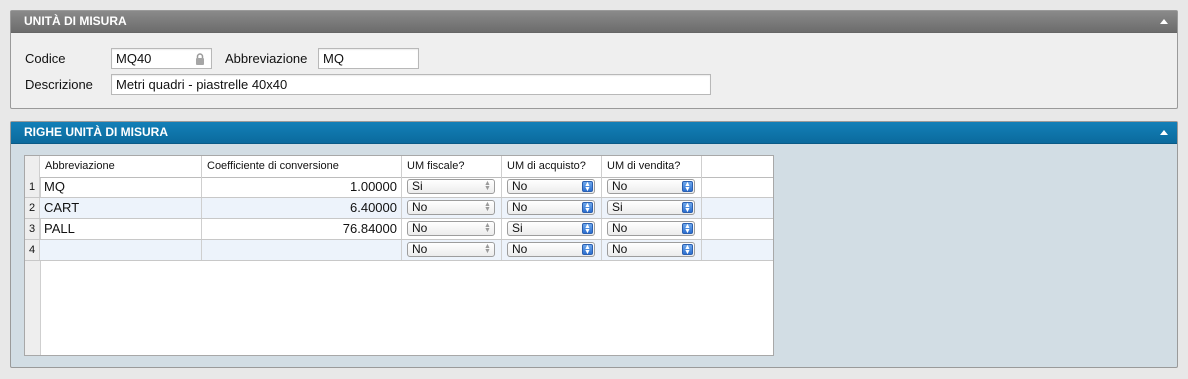  Describe the element at coordinates (96, 132) in the screenshot. I see `righe-unita-title: RIGHE UNITÀ DI MISURA` at that location.